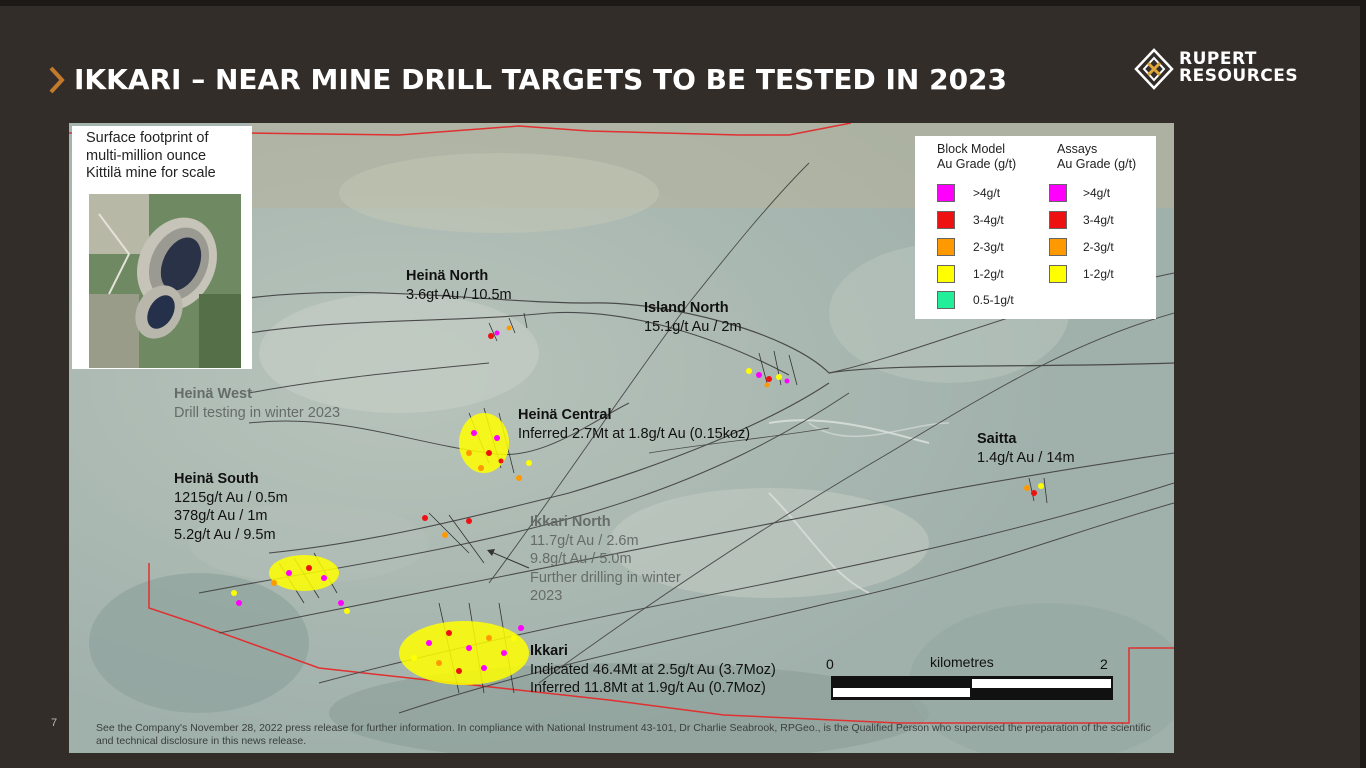 This screenshot has width=1366, height=768. I want to click on block-swatch-gt4, so click(946, 193).